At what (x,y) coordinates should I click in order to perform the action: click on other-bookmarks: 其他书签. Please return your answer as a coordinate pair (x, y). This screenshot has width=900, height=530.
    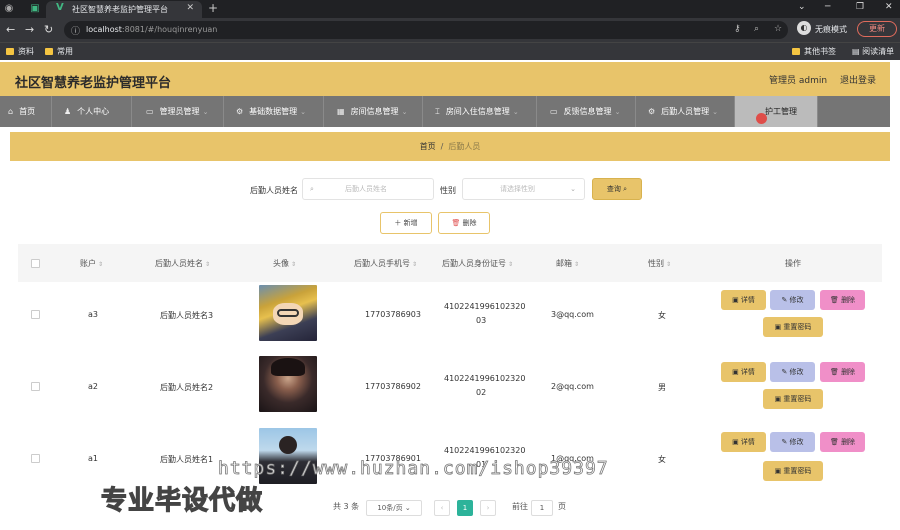
    Looking at the image, I should click on (814, 51).